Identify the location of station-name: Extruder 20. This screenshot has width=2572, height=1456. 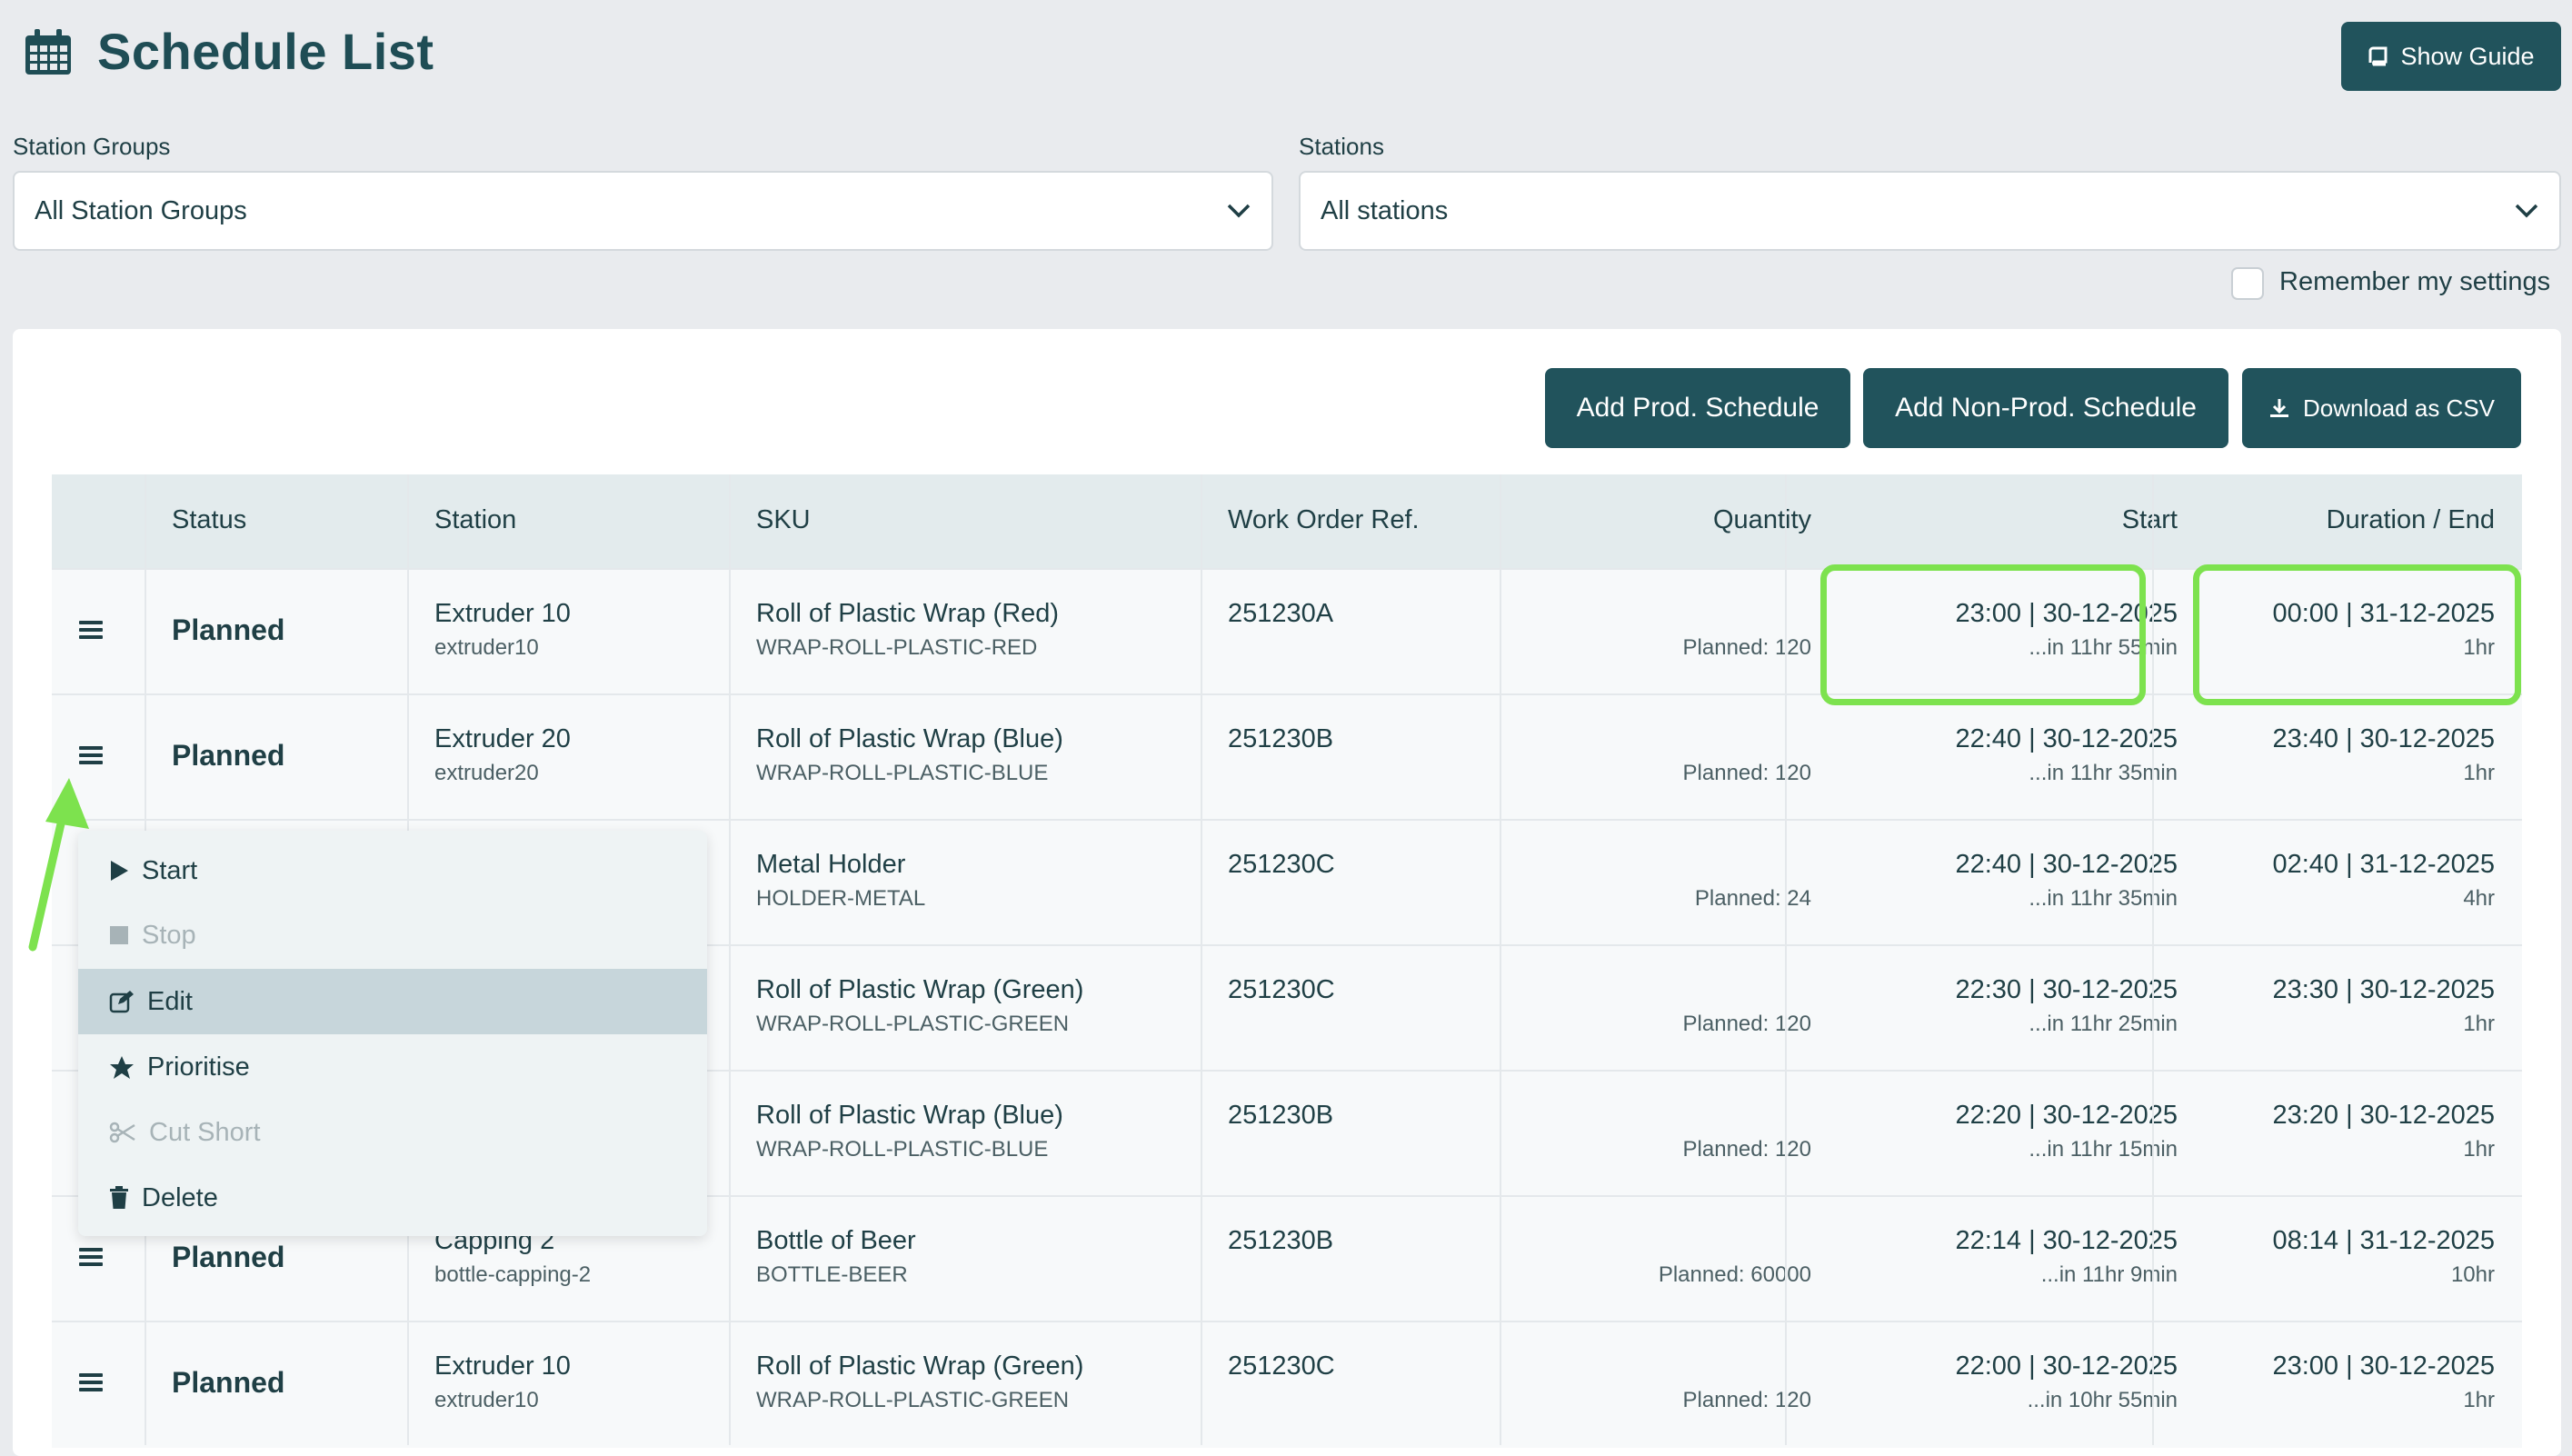
(502, 738).